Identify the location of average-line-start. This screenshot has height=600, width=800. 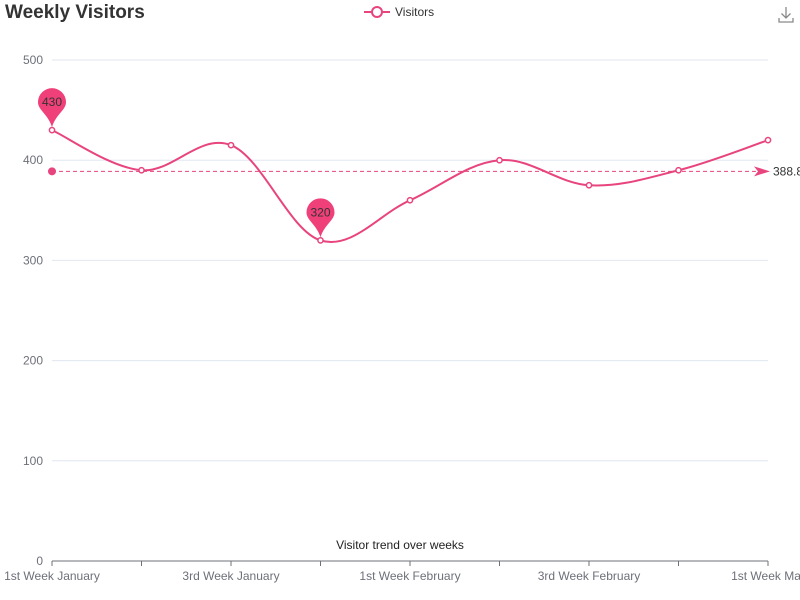
(52, 171).